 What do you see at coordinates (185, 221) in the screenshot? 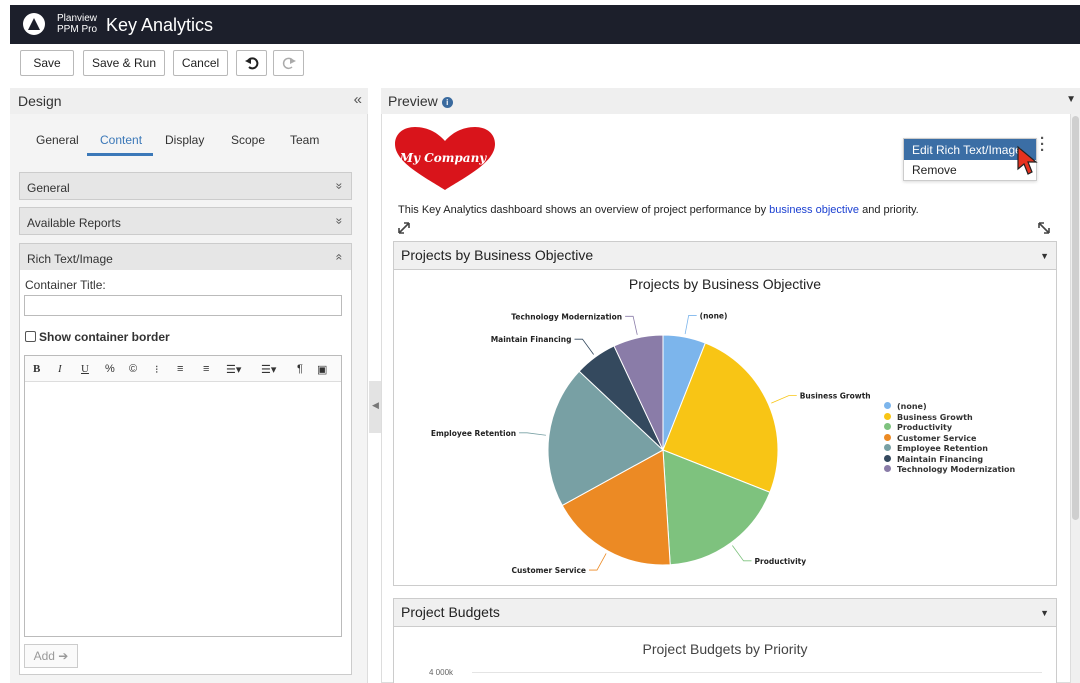
I see `section-available-reports: Available Reports »` at bounding box center [185, 221].